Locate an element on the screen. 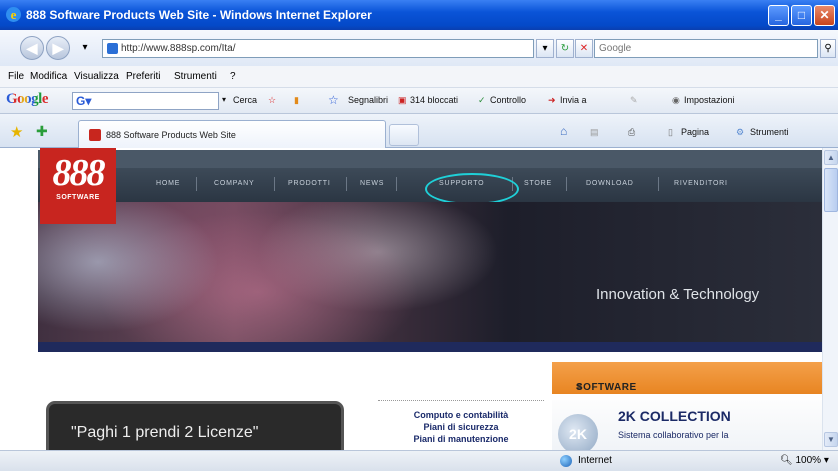  nav-news: NEWS is located at coordinates (372, 183).